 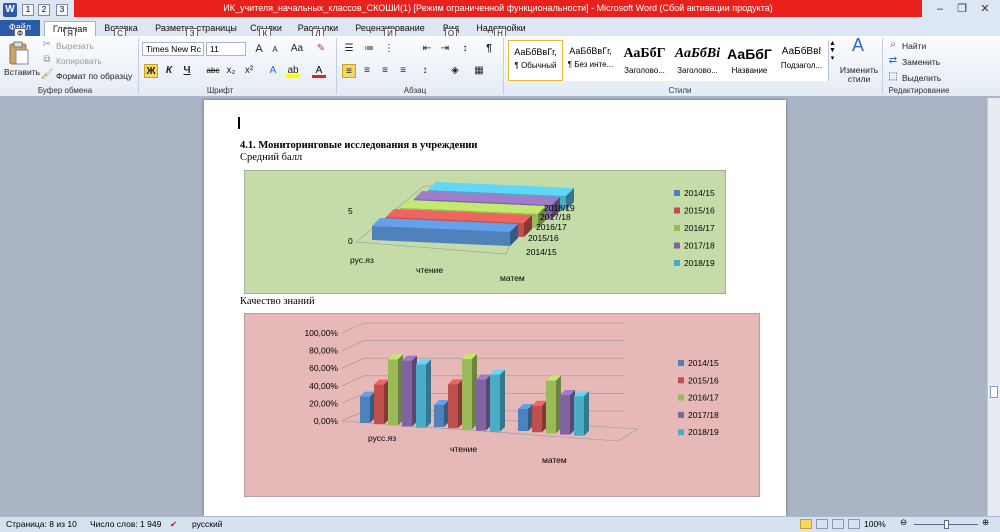 What do you see at coordinates (479, 71) in the screenshot?
I see `borders-icon: ▦` at bounding box center [479, 71].